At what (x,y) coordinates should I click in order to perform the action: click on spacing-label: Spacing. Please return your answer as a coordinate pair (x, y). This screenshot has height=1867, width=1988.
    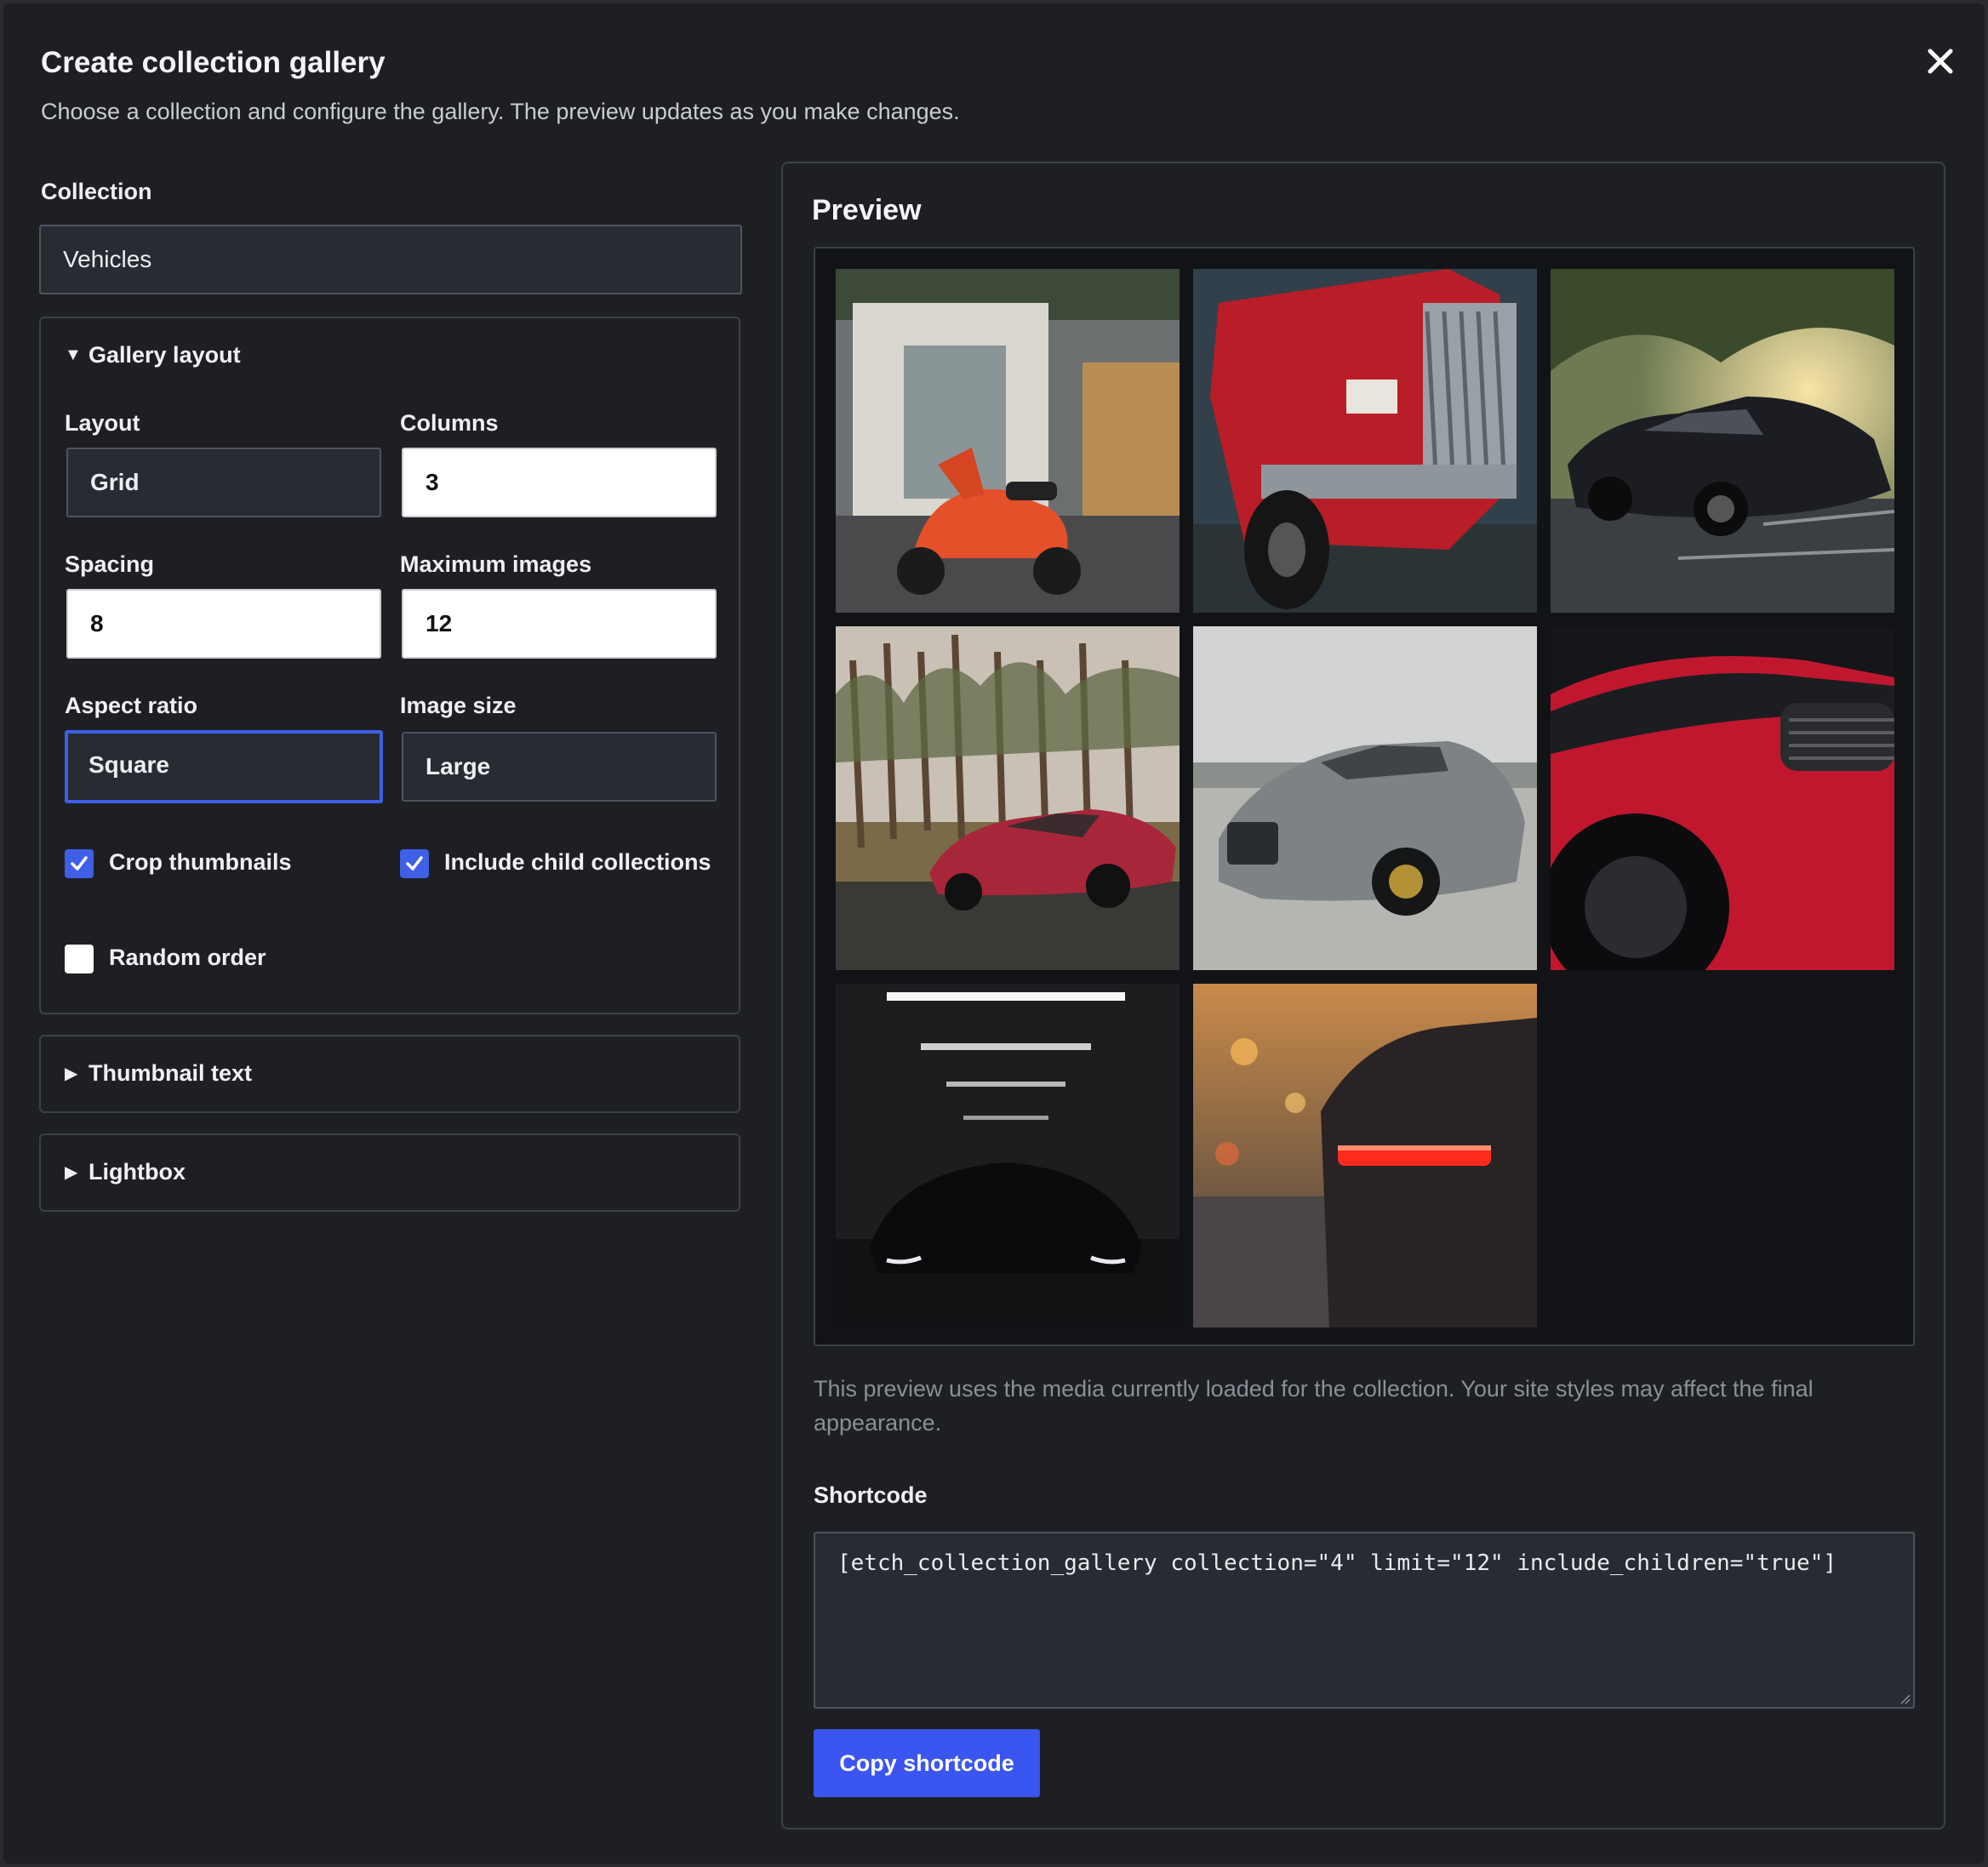
    Looking at the image, I should click on (110, 564).